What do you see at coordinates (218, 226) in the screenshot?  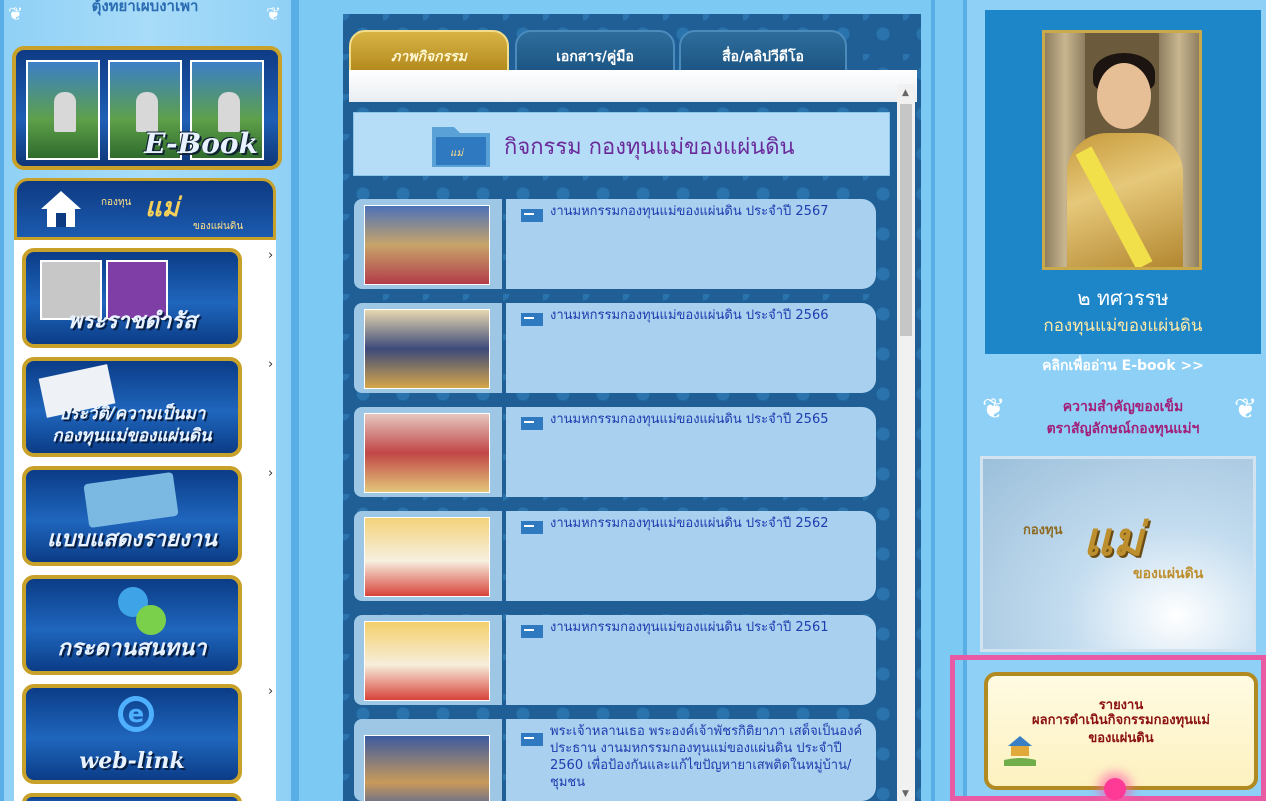 I see `fund-logo-sub: ของแผ่นดิน` at bounding box center [218, 226].